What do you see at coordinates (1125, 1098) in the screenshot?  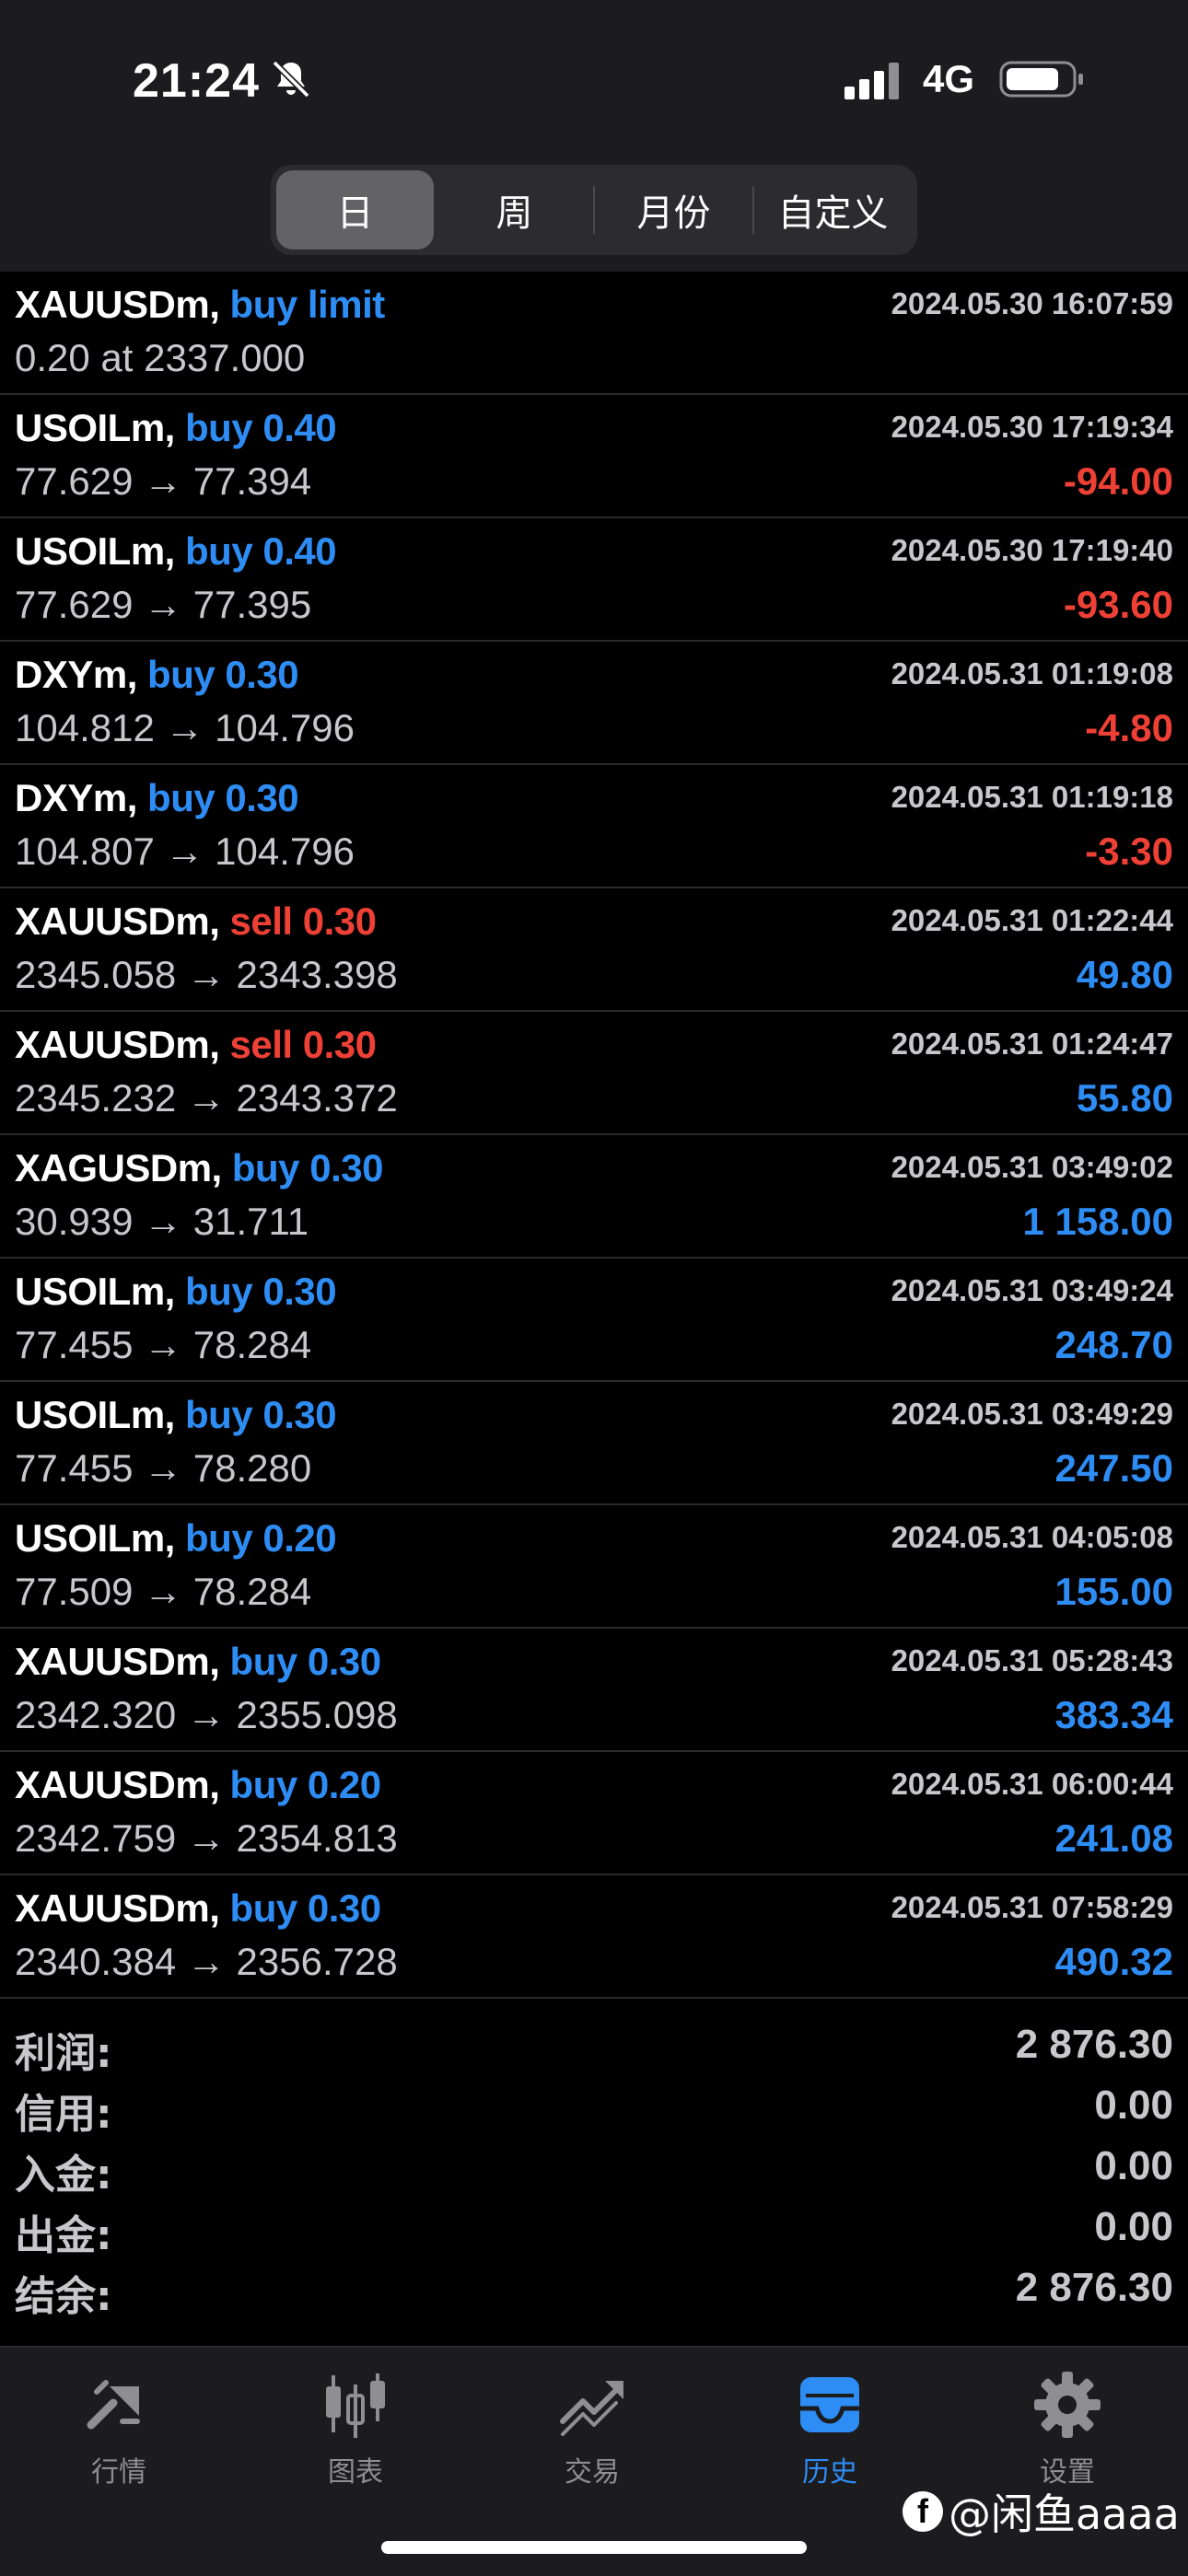 I see `order-profit: 55.80` at bounding box center [1125, 1098].